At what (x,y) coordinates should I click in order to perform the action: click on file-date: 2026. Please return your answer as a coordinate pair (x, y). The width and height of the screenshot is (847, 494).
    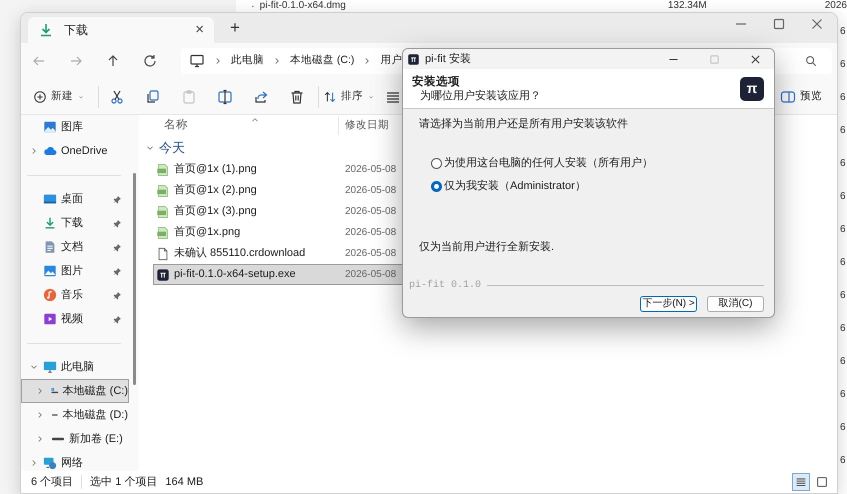
    Looking at the image, I should click on (835, 6).